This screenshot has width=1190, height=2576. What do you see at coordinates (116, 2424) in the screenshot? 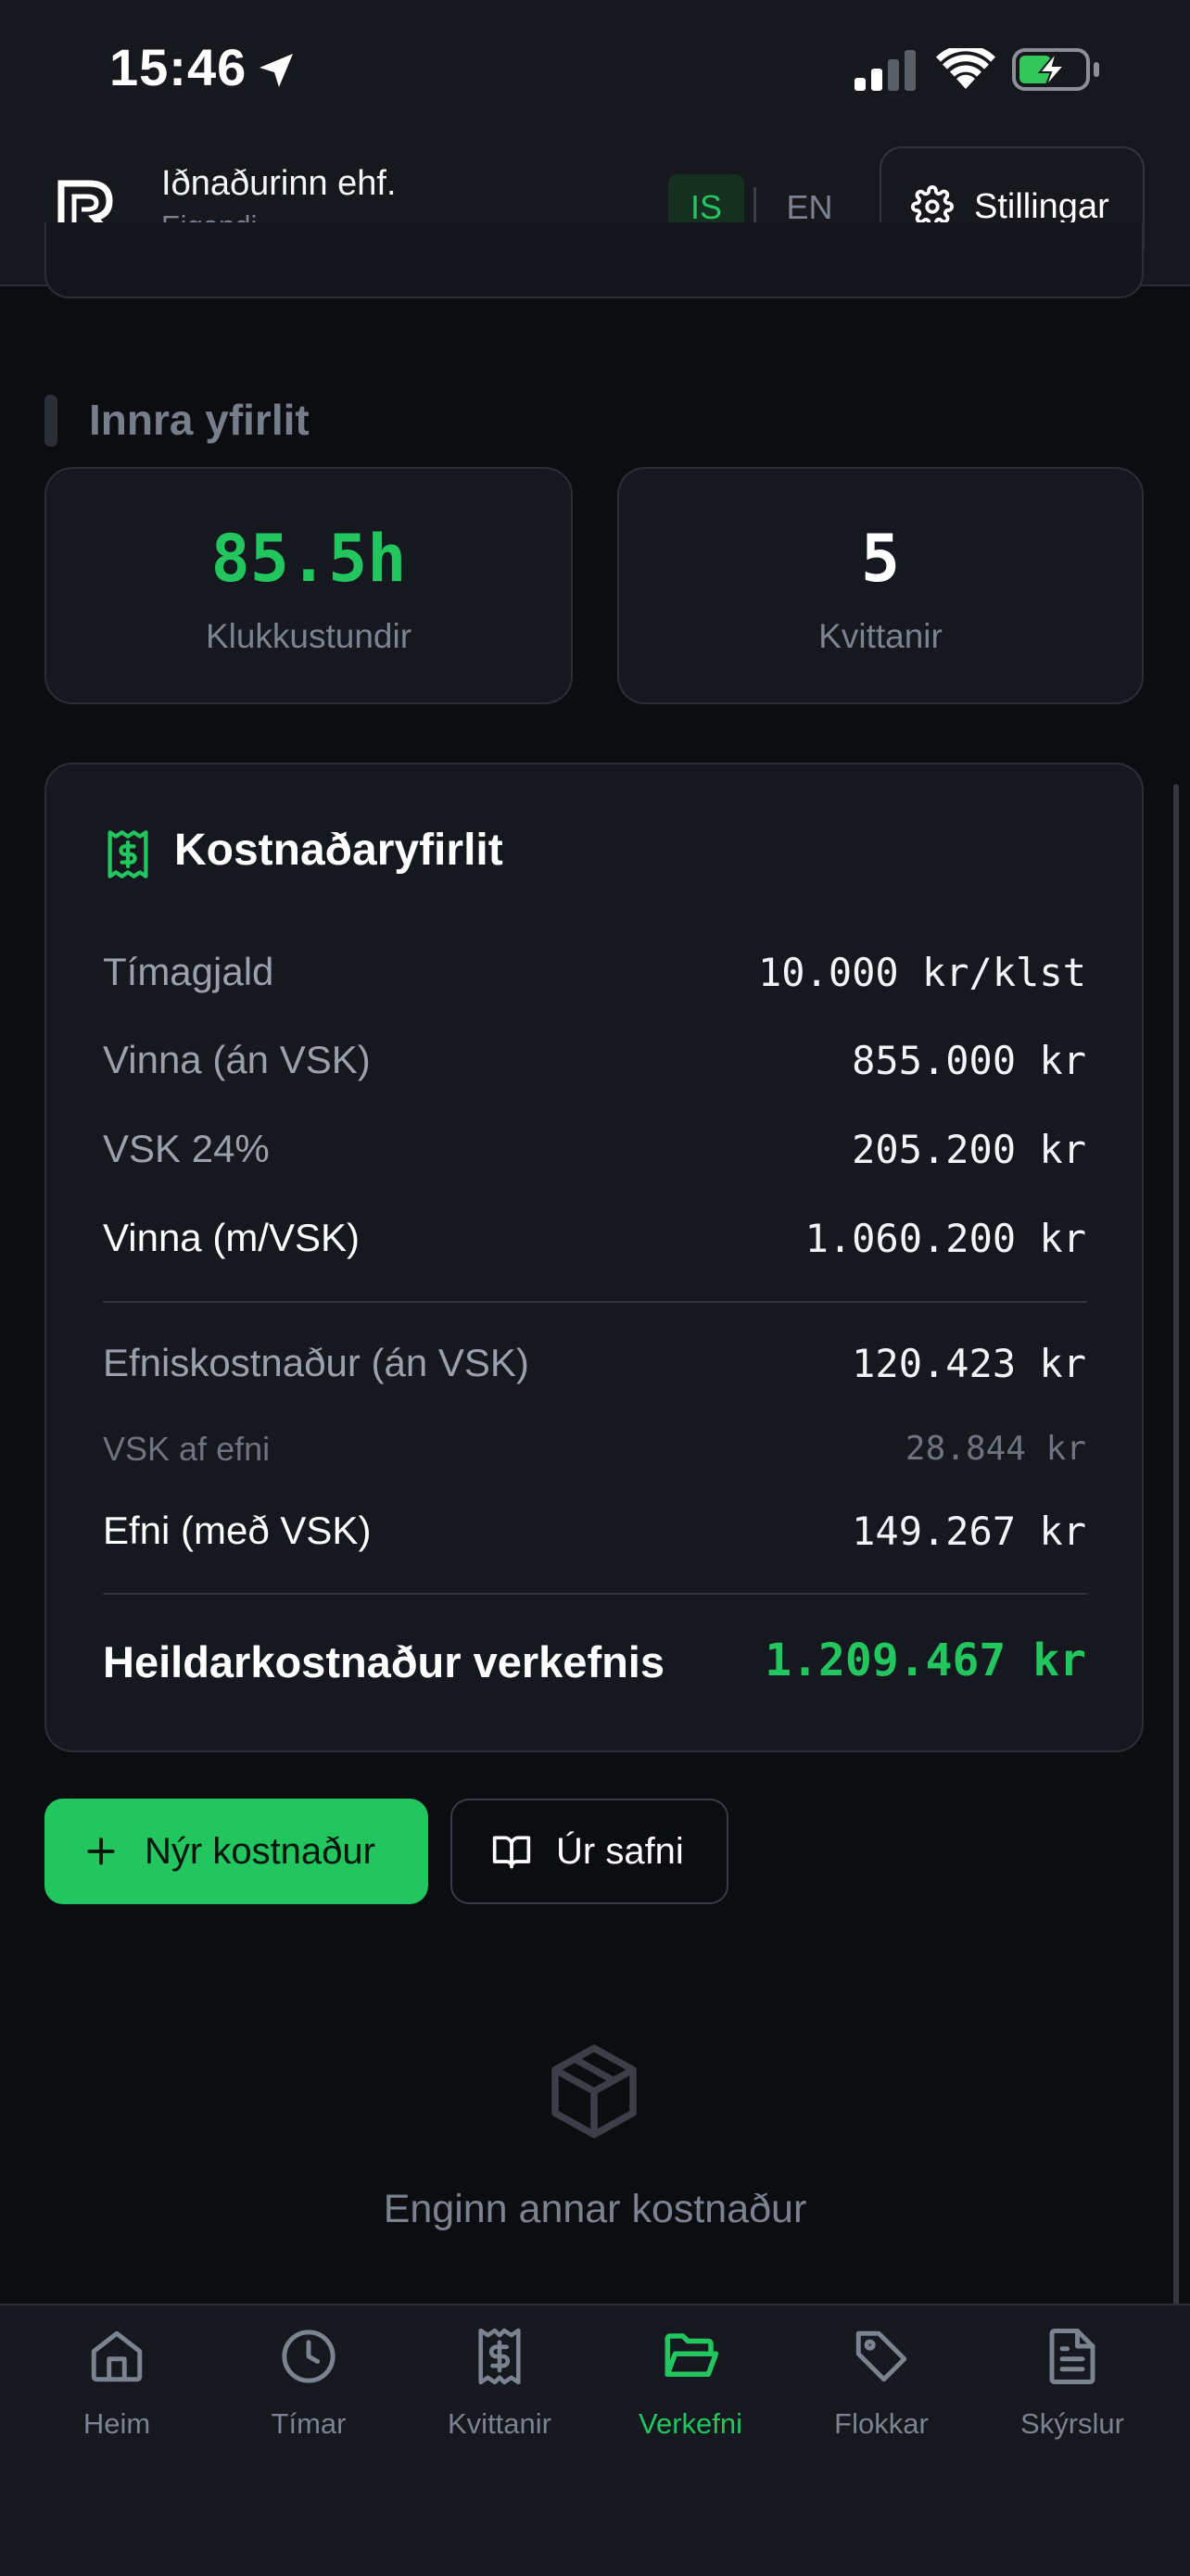
I see `nav-label: Heim` at bounding box center [116, 2424].